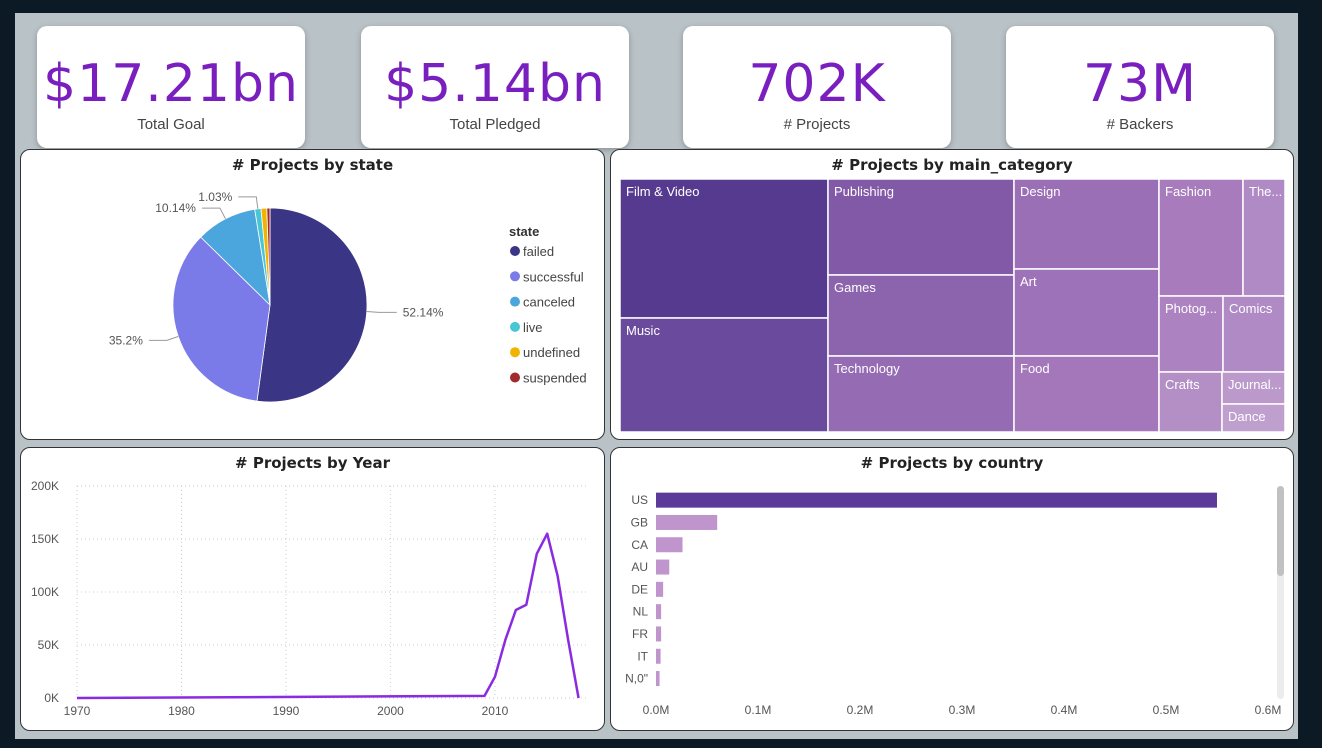  I want to click on y-tick-label: 100K, so click(45, 592).